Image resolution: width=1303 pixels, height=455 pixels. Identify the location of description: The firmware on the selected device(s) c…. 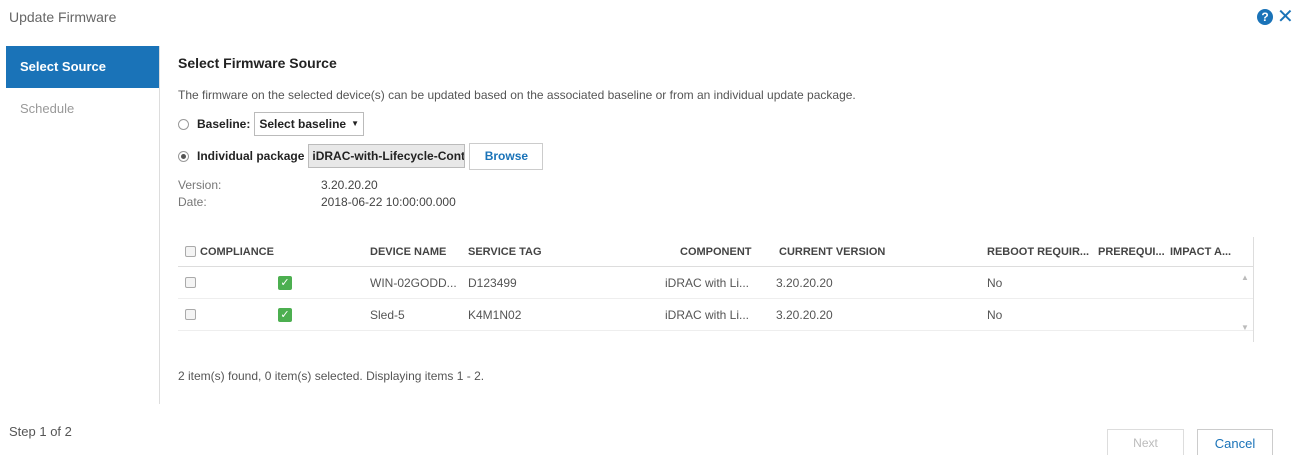
(517, 95).